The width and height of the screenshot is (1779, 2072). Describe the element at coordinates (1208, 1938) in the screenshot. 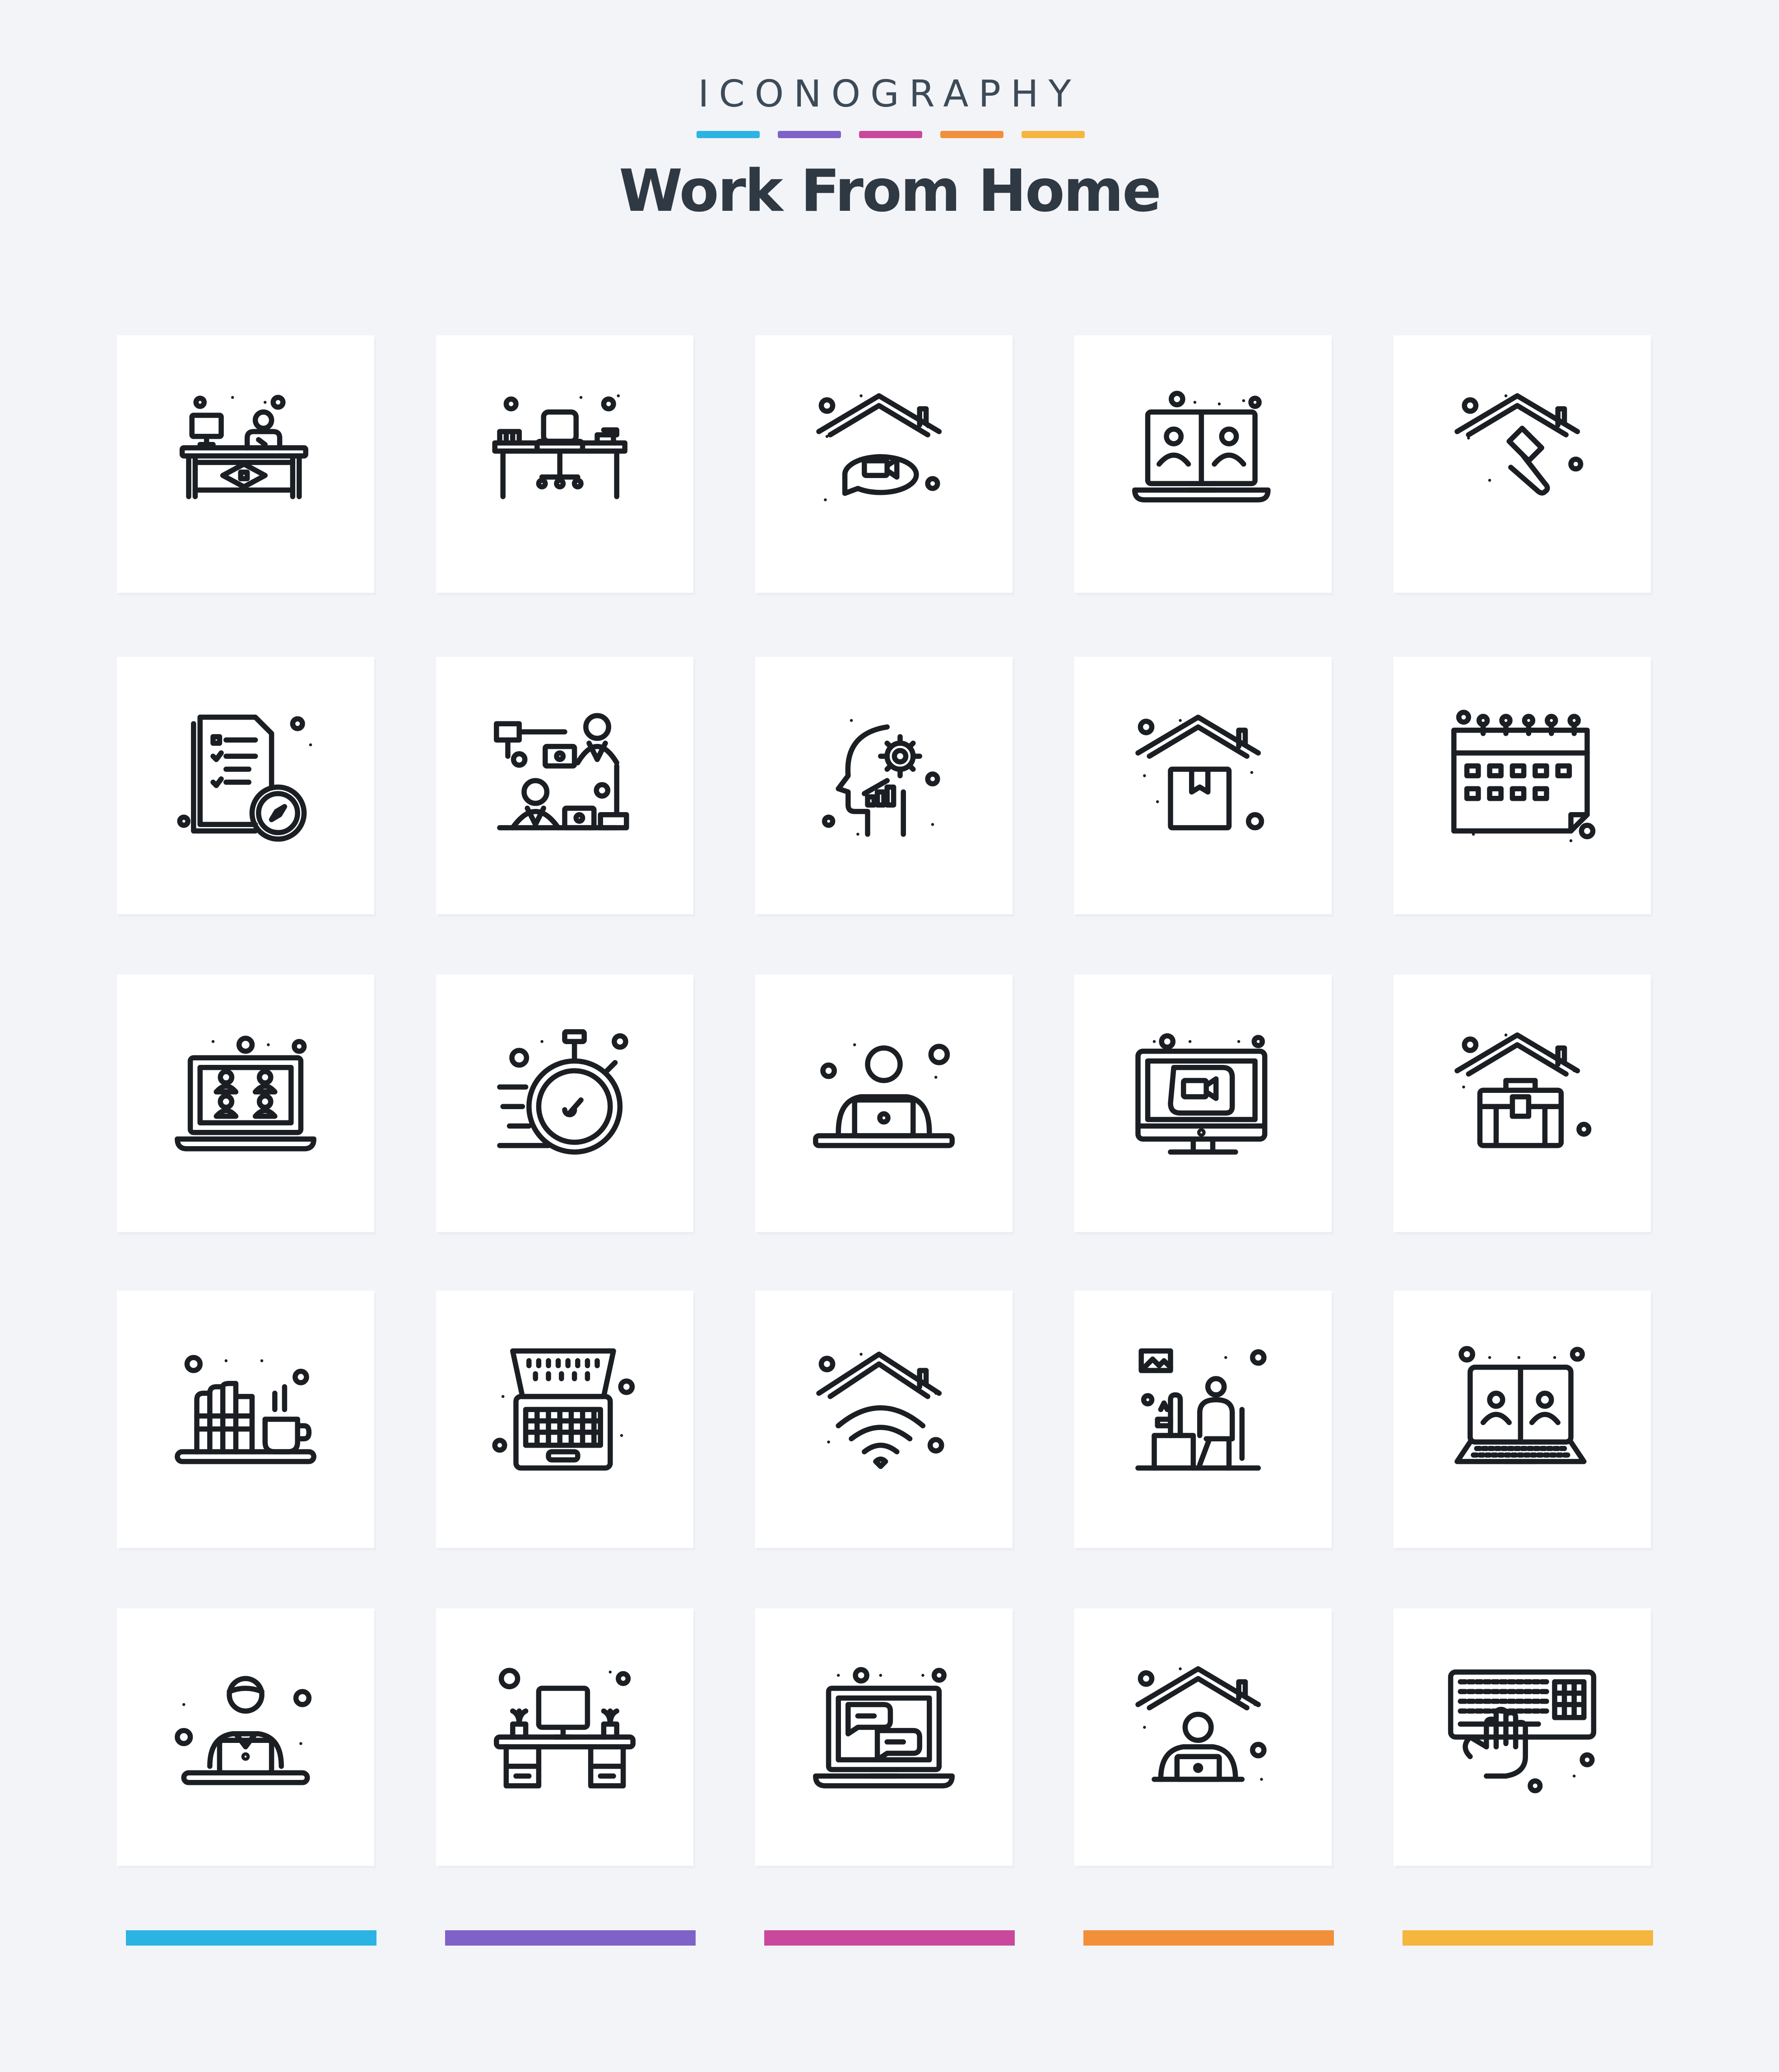

I see `footer-bar-orange` at that location.